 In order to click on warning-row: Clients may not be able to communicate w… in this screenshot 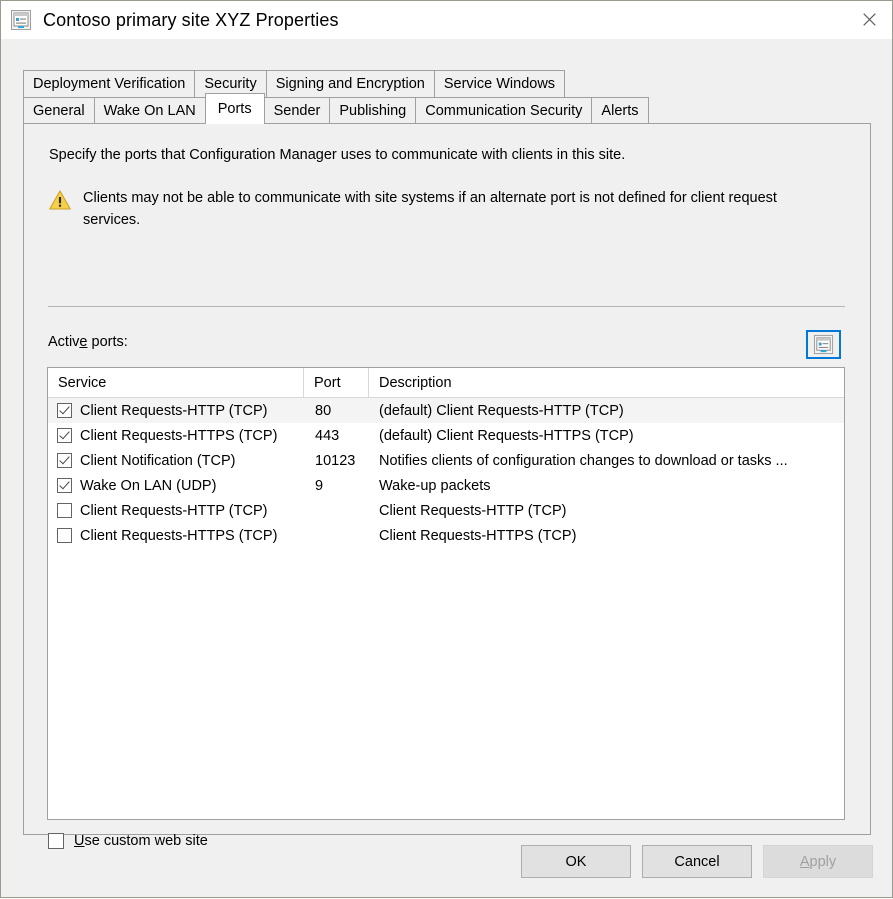, I will do `click(443, 209)`.